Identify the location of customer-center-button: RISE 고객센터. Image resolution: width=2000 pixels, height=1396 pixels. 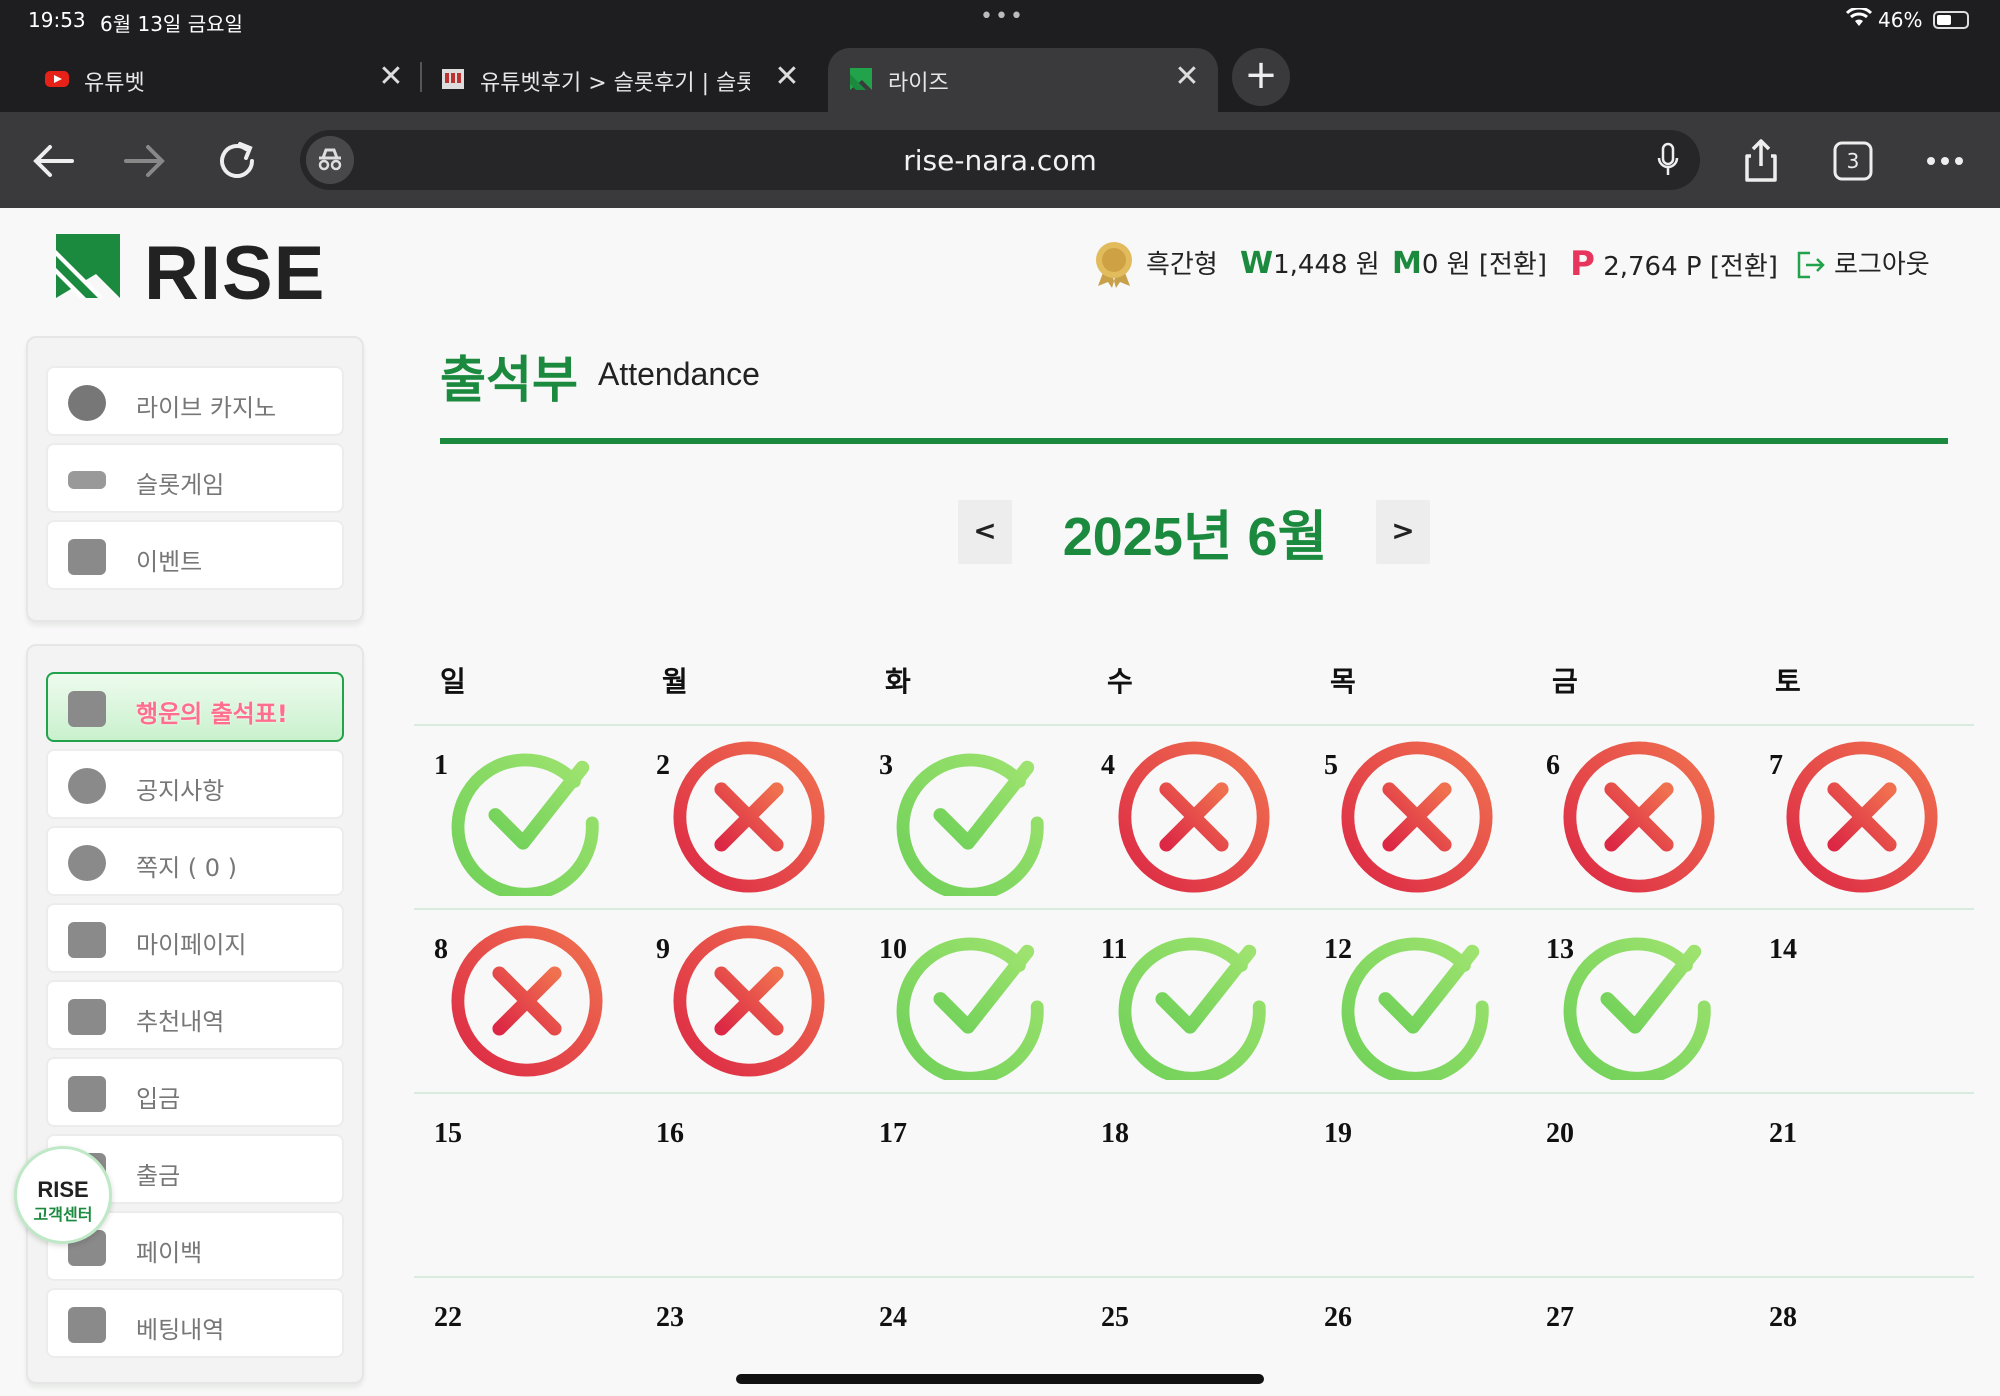
(63, 1195).